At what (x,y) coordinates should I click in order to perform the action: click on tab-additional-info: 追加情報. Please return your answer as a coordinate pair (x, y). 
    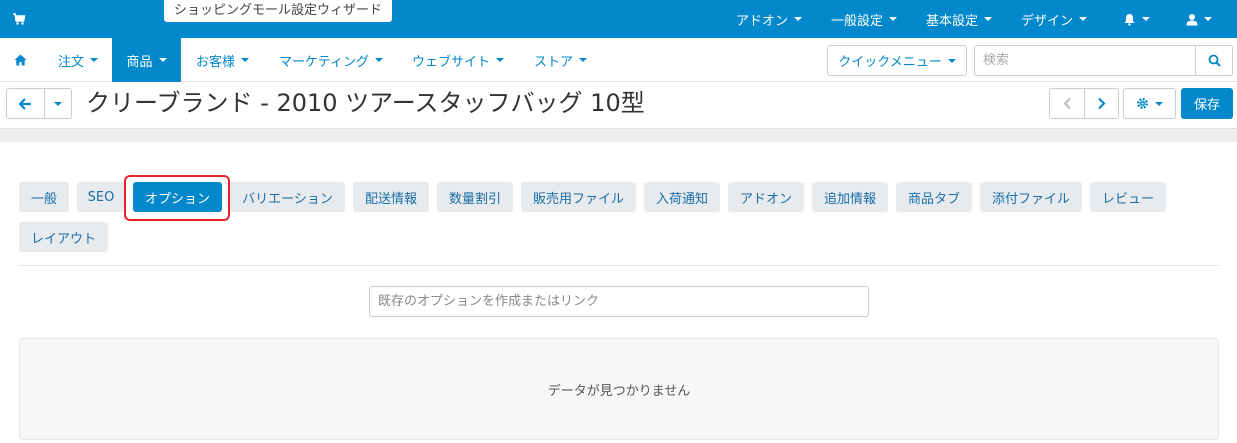
    Looking at the image, I should click on (850, 197).